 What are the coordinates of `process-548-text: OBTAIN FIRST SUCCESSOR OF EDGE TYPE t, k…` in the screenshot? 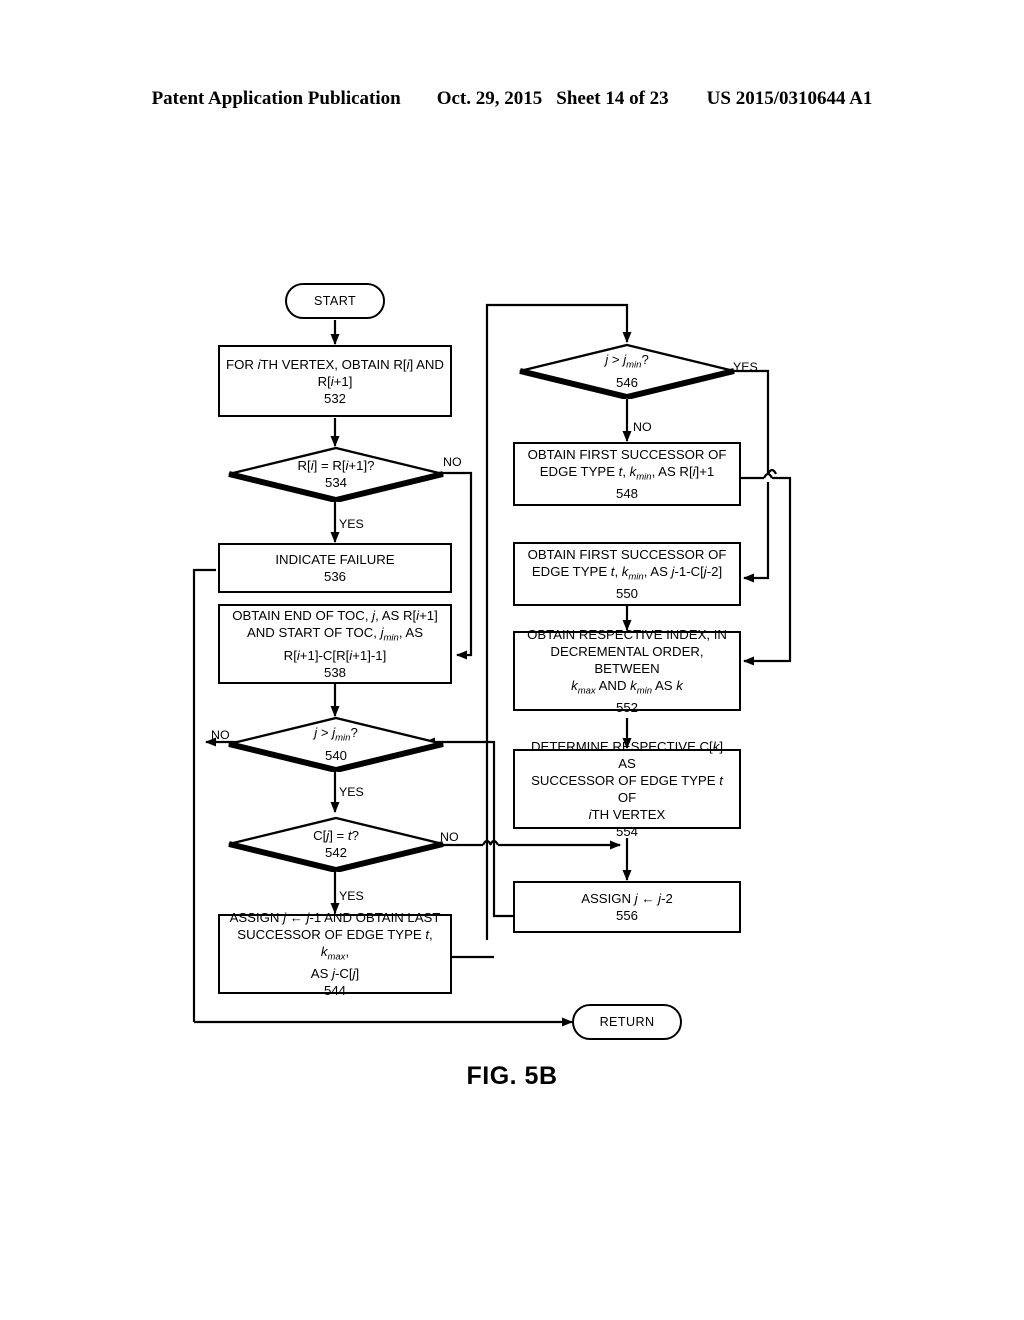 It's located at (627, 474).